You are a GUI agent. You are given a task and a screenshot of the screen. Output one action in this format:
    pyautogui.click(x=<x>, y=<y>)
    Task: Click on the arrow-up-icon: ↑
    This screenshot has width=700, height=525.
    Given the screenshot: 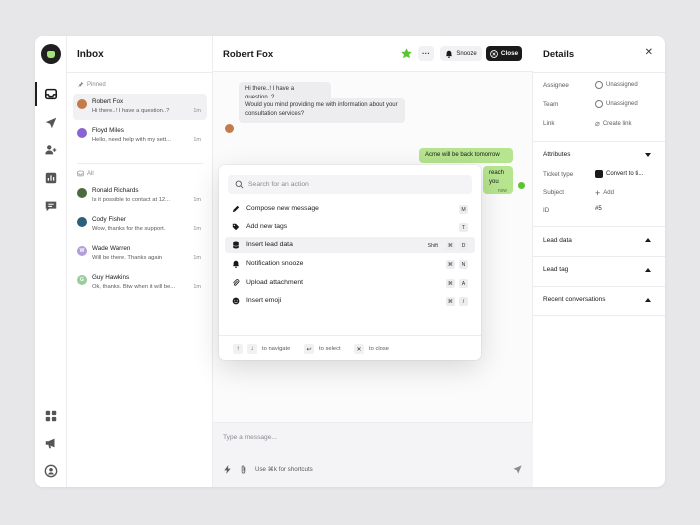 What is the action you would take?
    pyautogui.click(x=238, y=349)
    